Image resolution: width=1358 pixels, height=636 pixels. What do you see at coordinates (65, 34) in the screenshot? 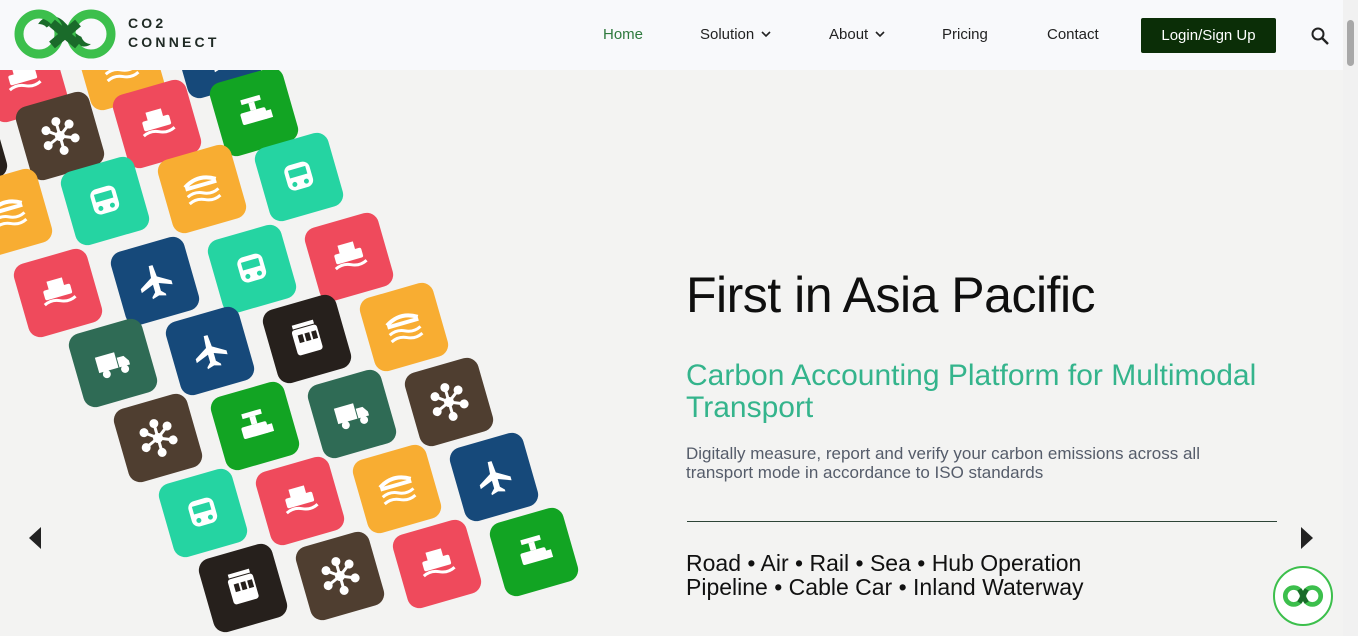
I see `infinity-logo-icon` at bounding box center [65, 34].